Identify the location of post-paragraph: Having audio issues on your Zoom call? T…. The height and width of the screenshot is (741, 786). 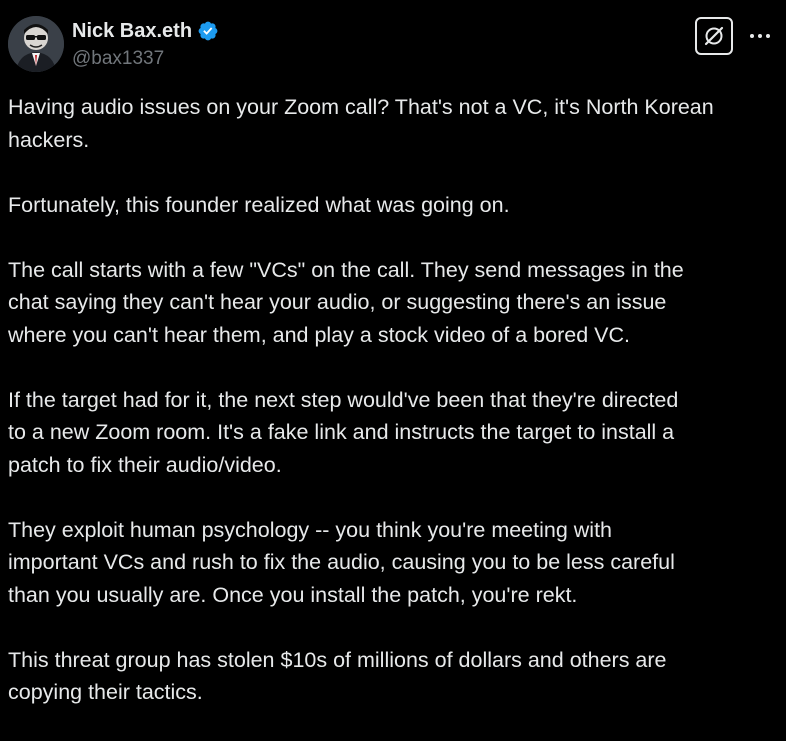
(361, 123).